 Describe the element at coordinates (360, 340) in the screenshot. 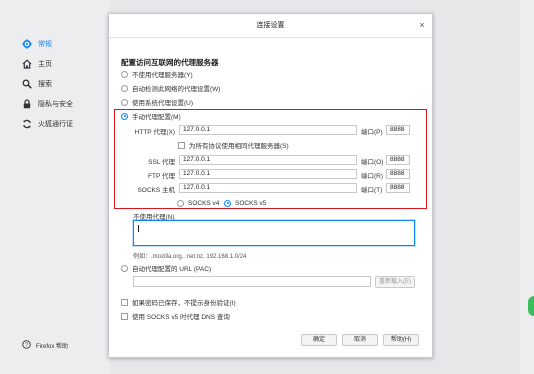

I see `cancel-button: 取消` at that location.